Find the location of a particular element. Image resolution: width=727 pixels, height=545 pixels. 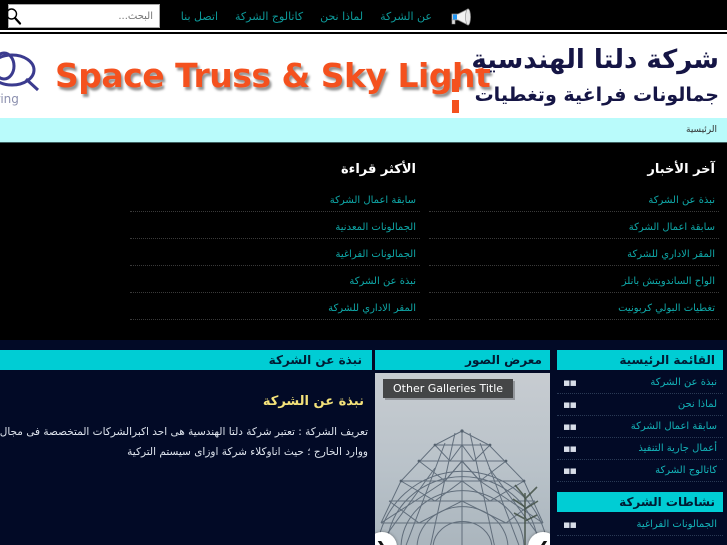

sidebar-item-about: نبذة عن الشركة ▪▪ is located at coordinates (640, 383).